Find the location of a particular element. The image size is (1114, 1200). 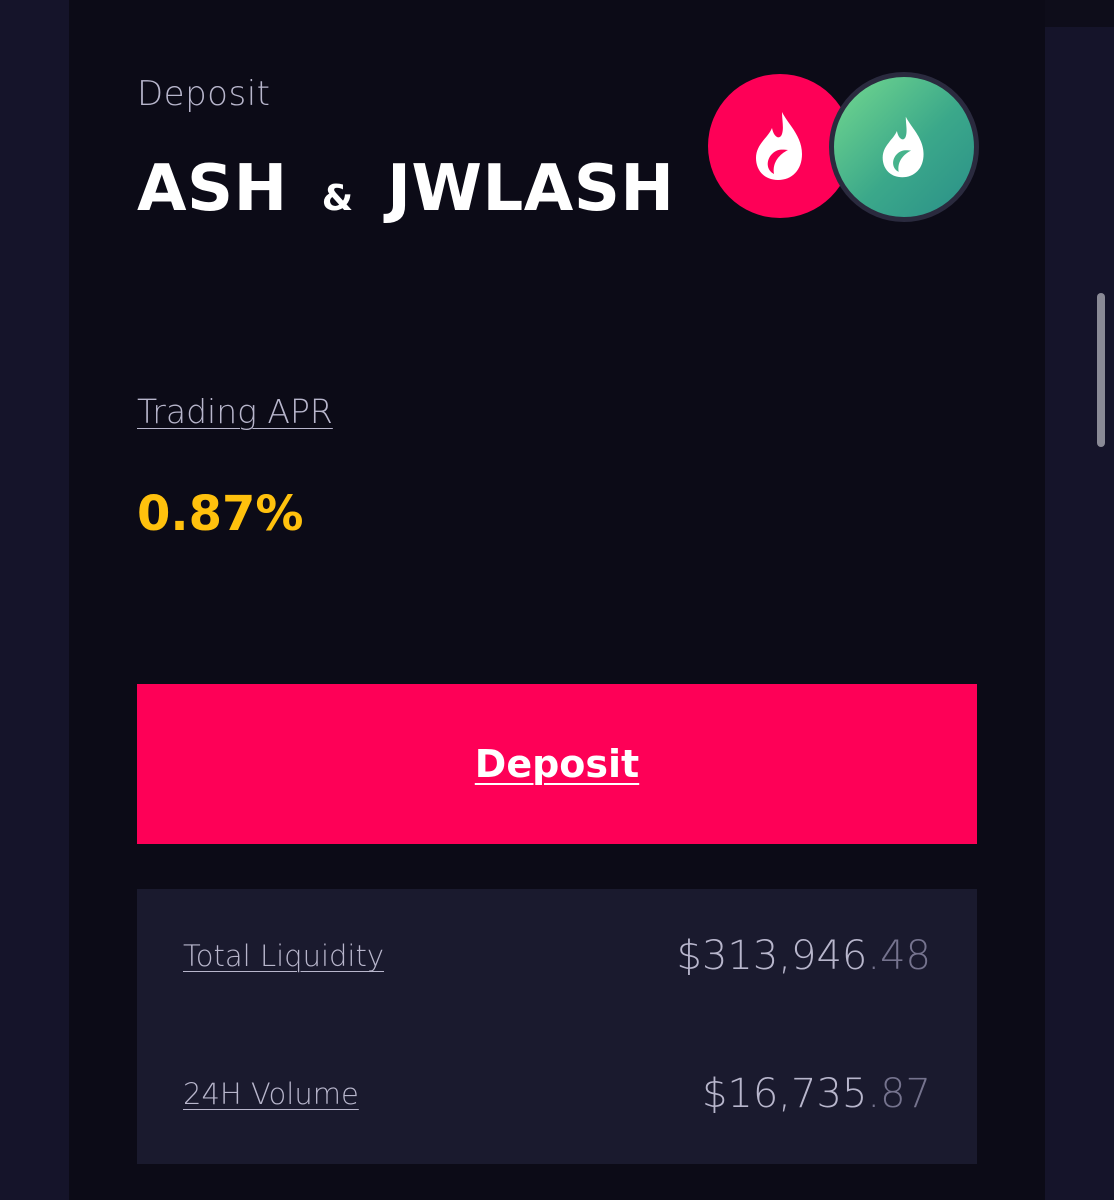

total-liquidity-row: Total Liquidity $313,946.48 is located at coordinates (557, 956).